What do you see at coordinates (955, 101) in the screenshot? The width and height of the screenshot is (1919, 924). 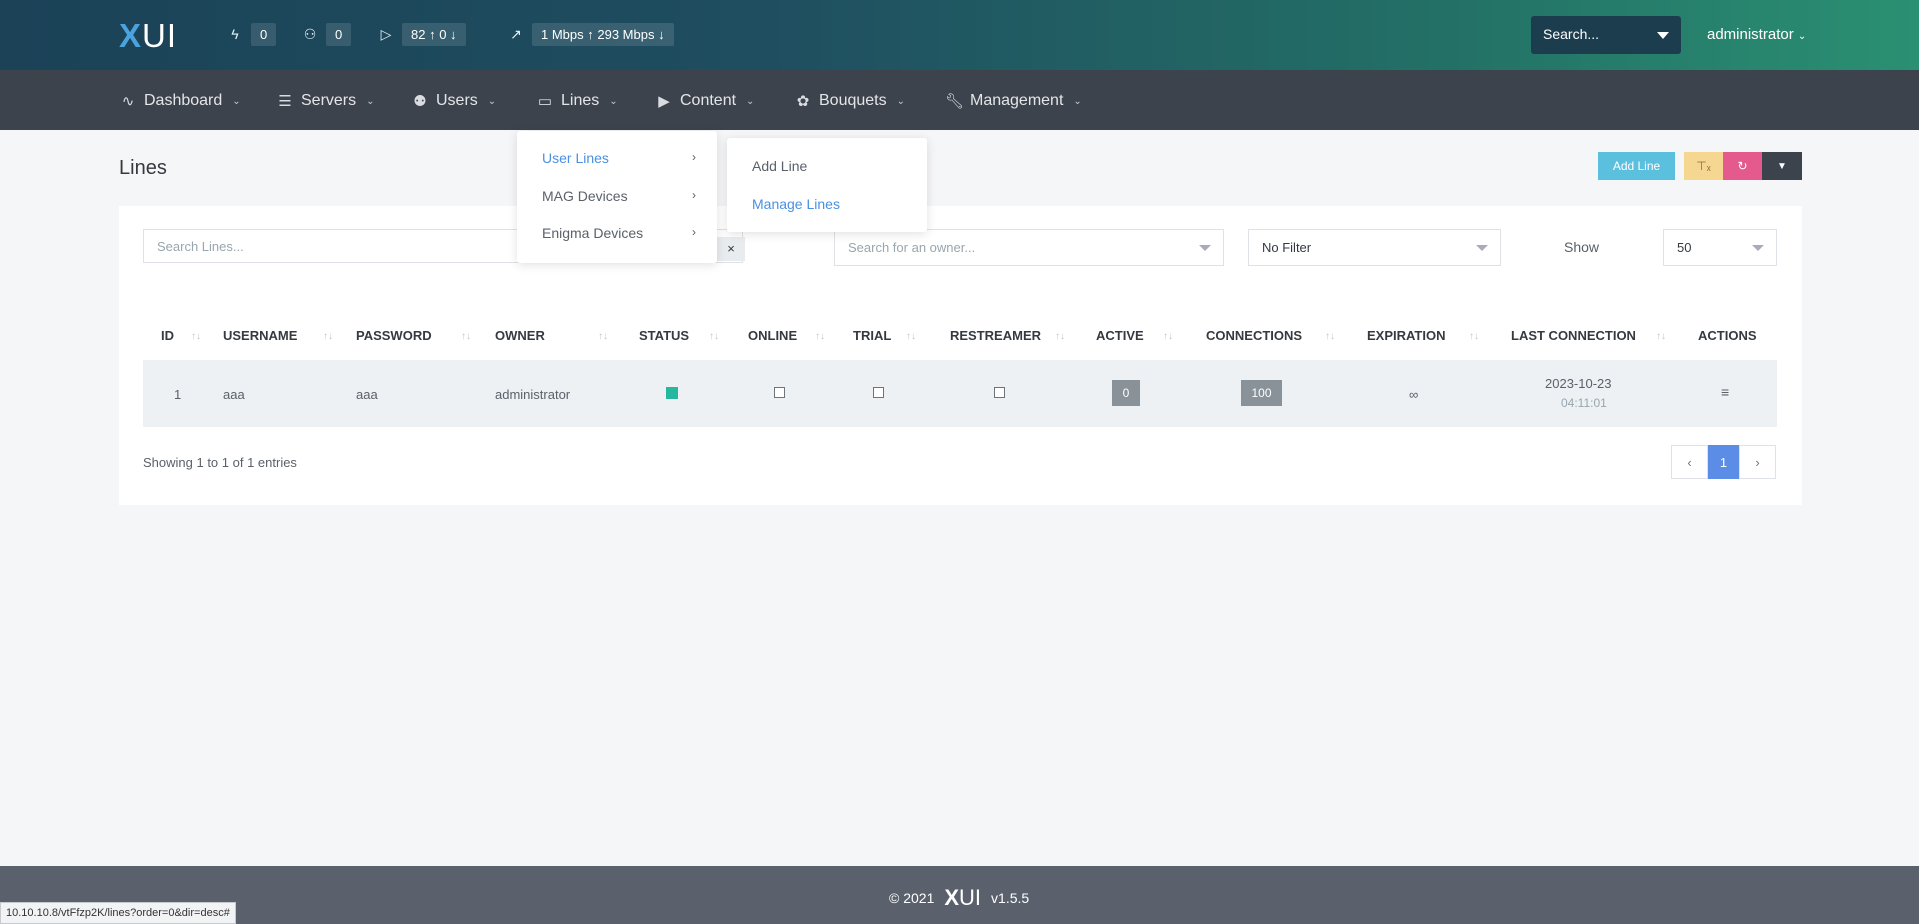 I see `wrench-icon: 🔧︎` at bounding box center [955, 101].